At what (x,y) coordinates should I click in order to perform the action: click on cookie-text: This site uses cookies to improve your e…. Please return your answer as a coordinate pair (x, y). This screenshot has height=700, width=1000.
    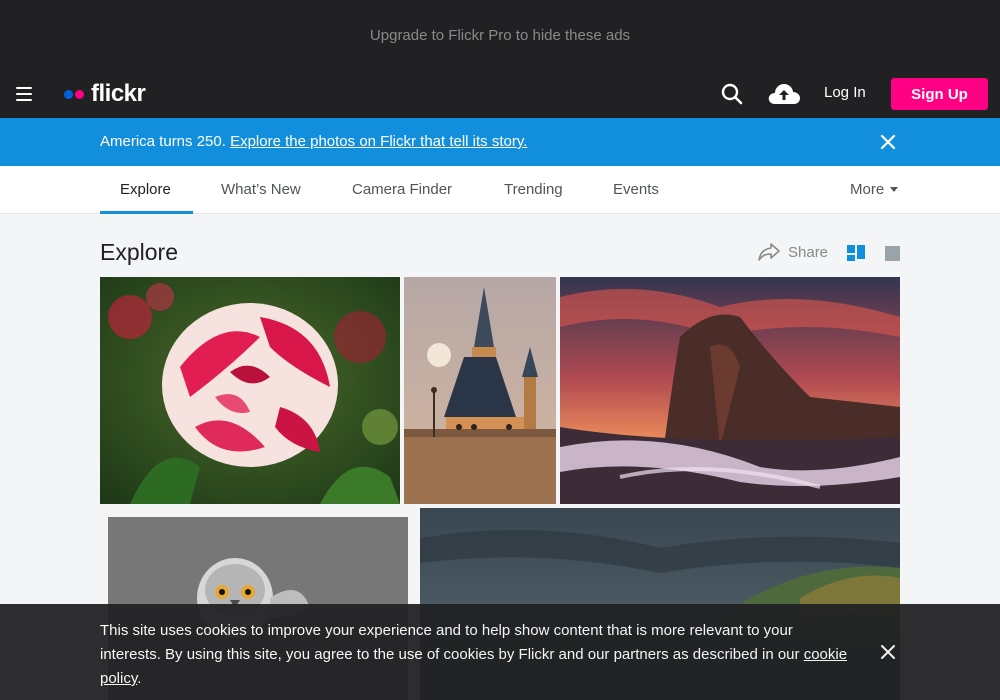
    Looking at the image, I should click on (452, 642).